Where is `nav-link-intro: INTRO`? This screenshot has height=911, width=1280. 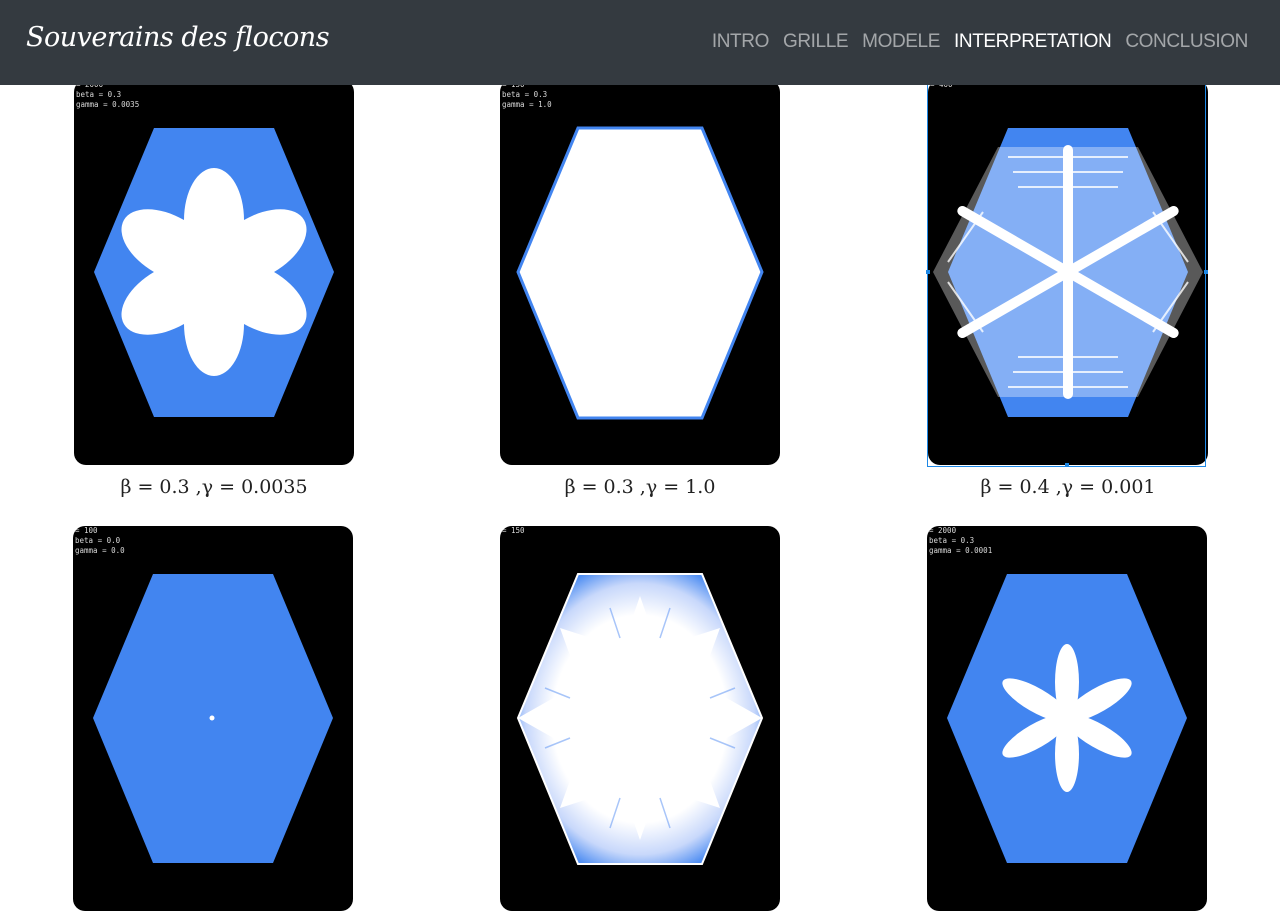 nav-link-intro: INTRO is located at coordinates (741, 42).